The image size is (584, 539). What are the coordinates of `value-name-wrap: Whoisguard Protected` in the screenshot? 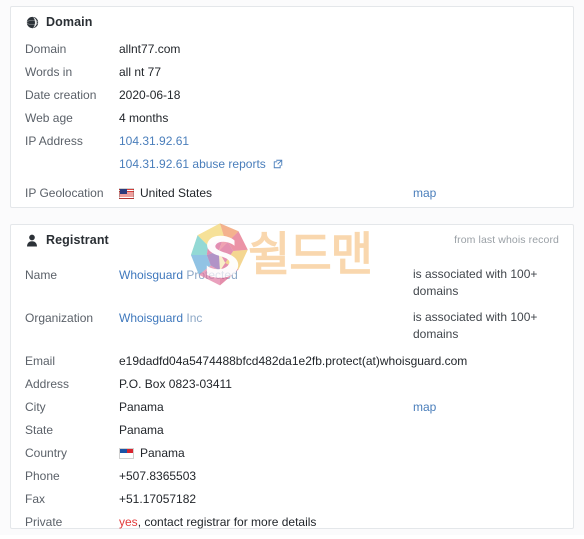 It's located at (266, 274).